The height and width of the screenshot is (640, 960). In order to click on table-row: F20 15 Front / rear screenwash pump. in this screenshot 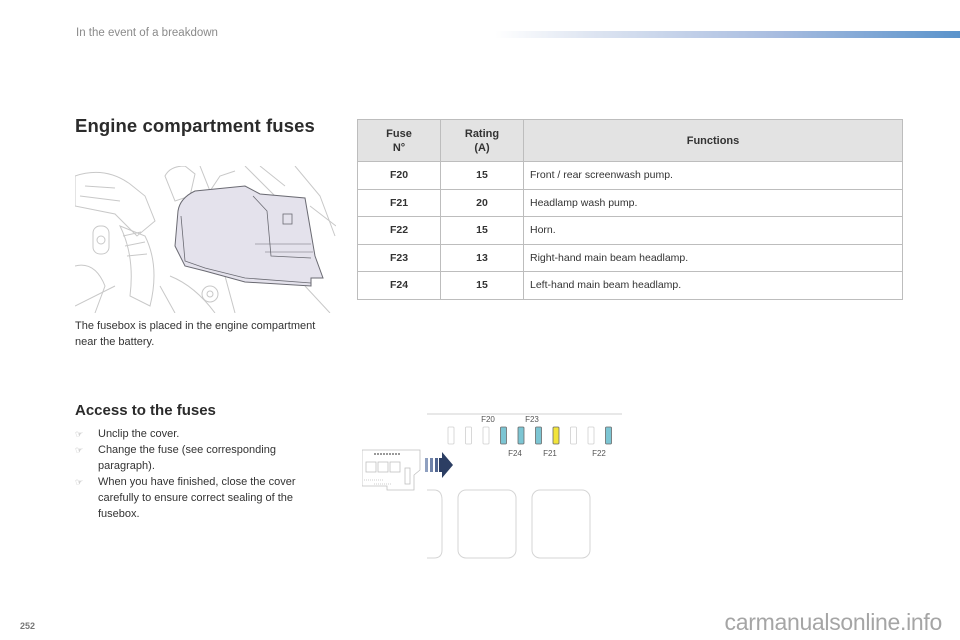, I will do `click(630, 175)`.